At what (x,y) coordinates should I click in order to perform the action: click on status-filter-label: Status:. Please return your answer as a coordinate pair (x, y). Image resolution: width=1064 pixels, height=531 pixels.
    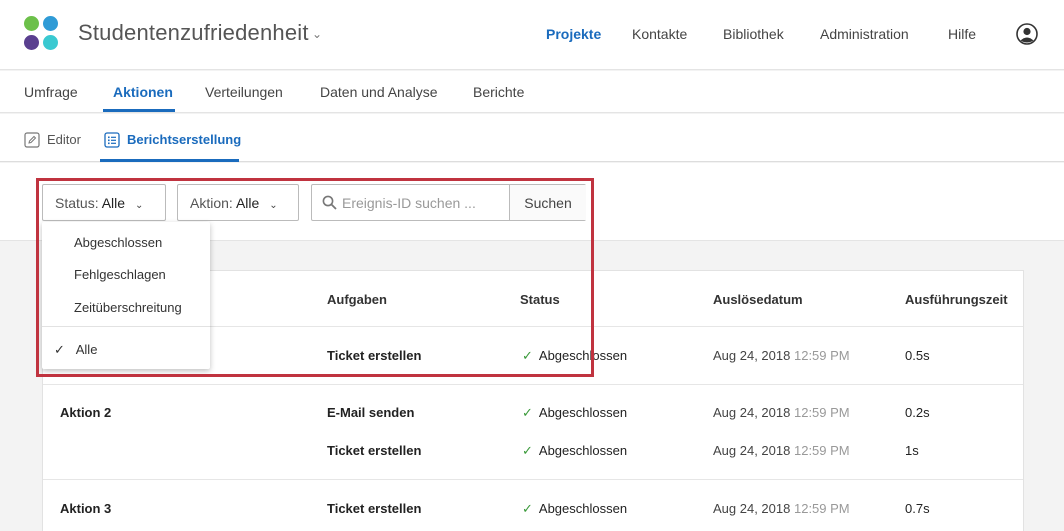
    Looking at the image, I should click on (77, 203).